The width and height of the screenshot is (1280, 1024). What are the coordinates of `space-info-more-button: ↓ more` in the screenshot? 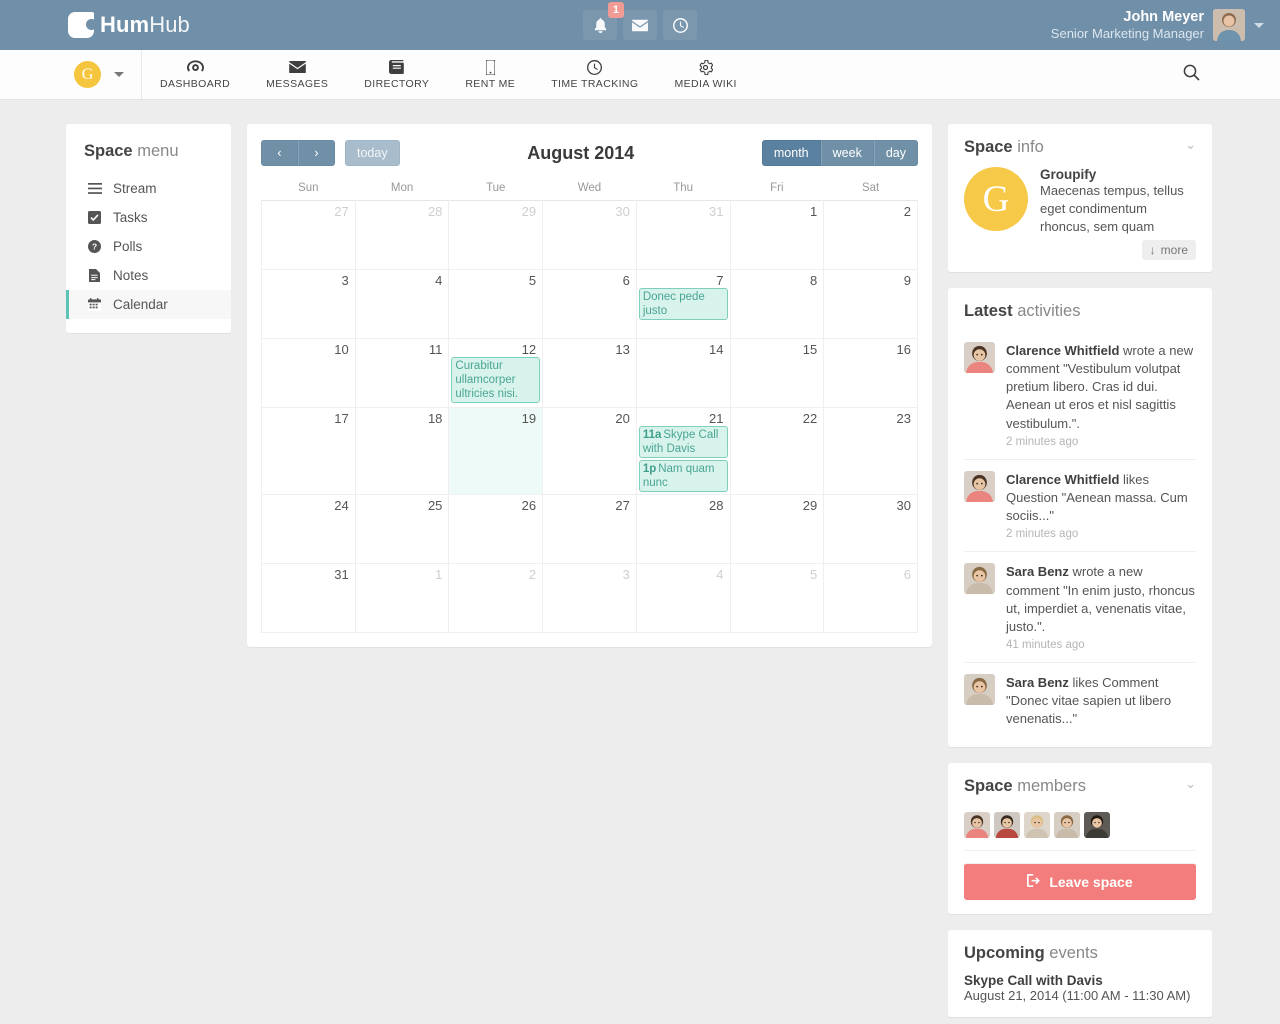 It's located at (1168, 249).